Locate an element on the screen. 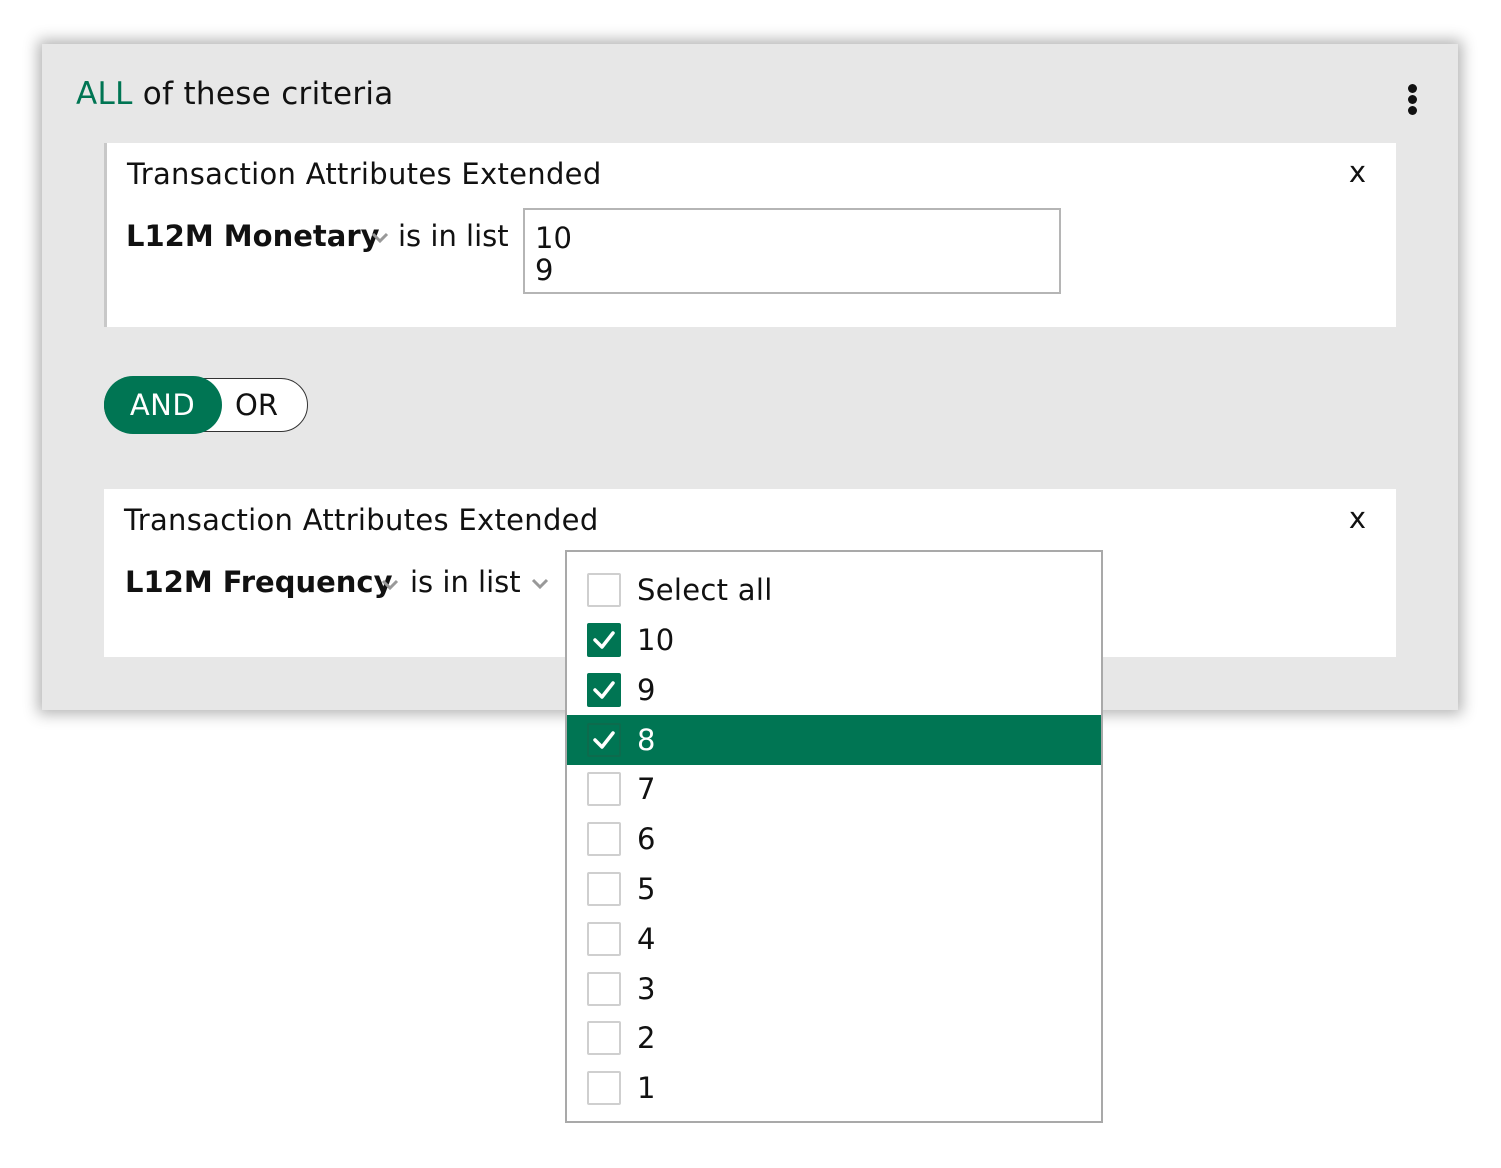  criteria-quantifier: ALL is located at coordinates (104, 94).